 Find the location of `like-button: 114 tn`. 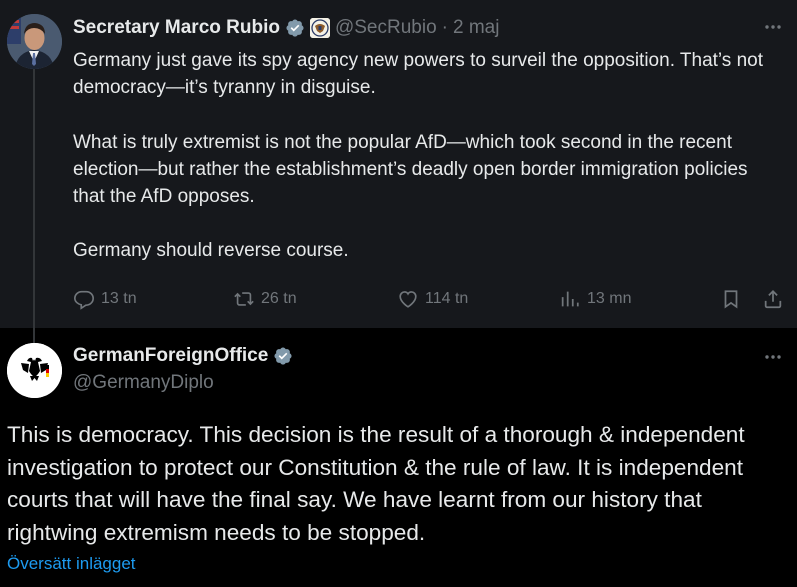

like-button: 114 tn is located at coordinates (432, 299).